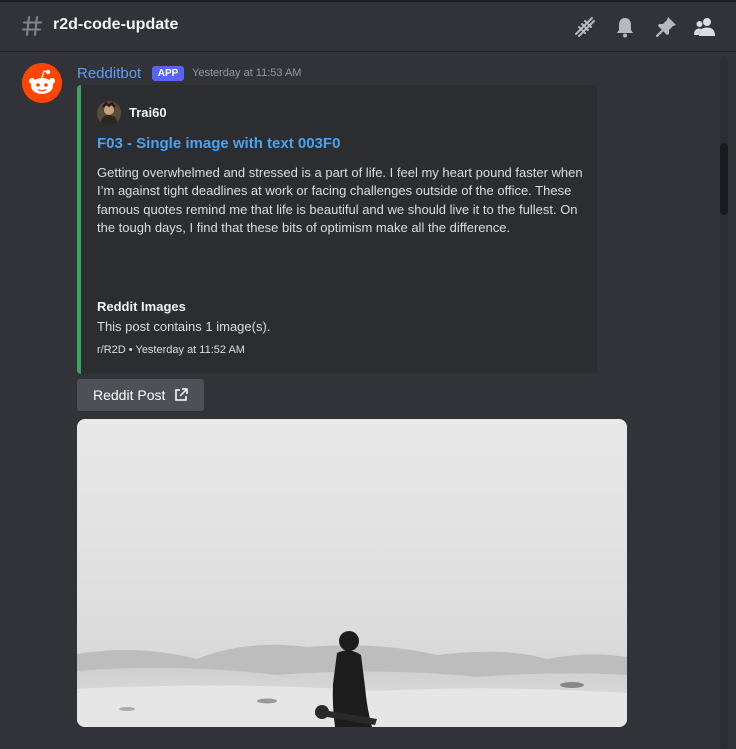 Image resolution: width=736 pixels, height=749 pixels. What do you see at coordinates (705, 27) in the screenshot?
I see `members-icon` at bounding box center [705, 27].